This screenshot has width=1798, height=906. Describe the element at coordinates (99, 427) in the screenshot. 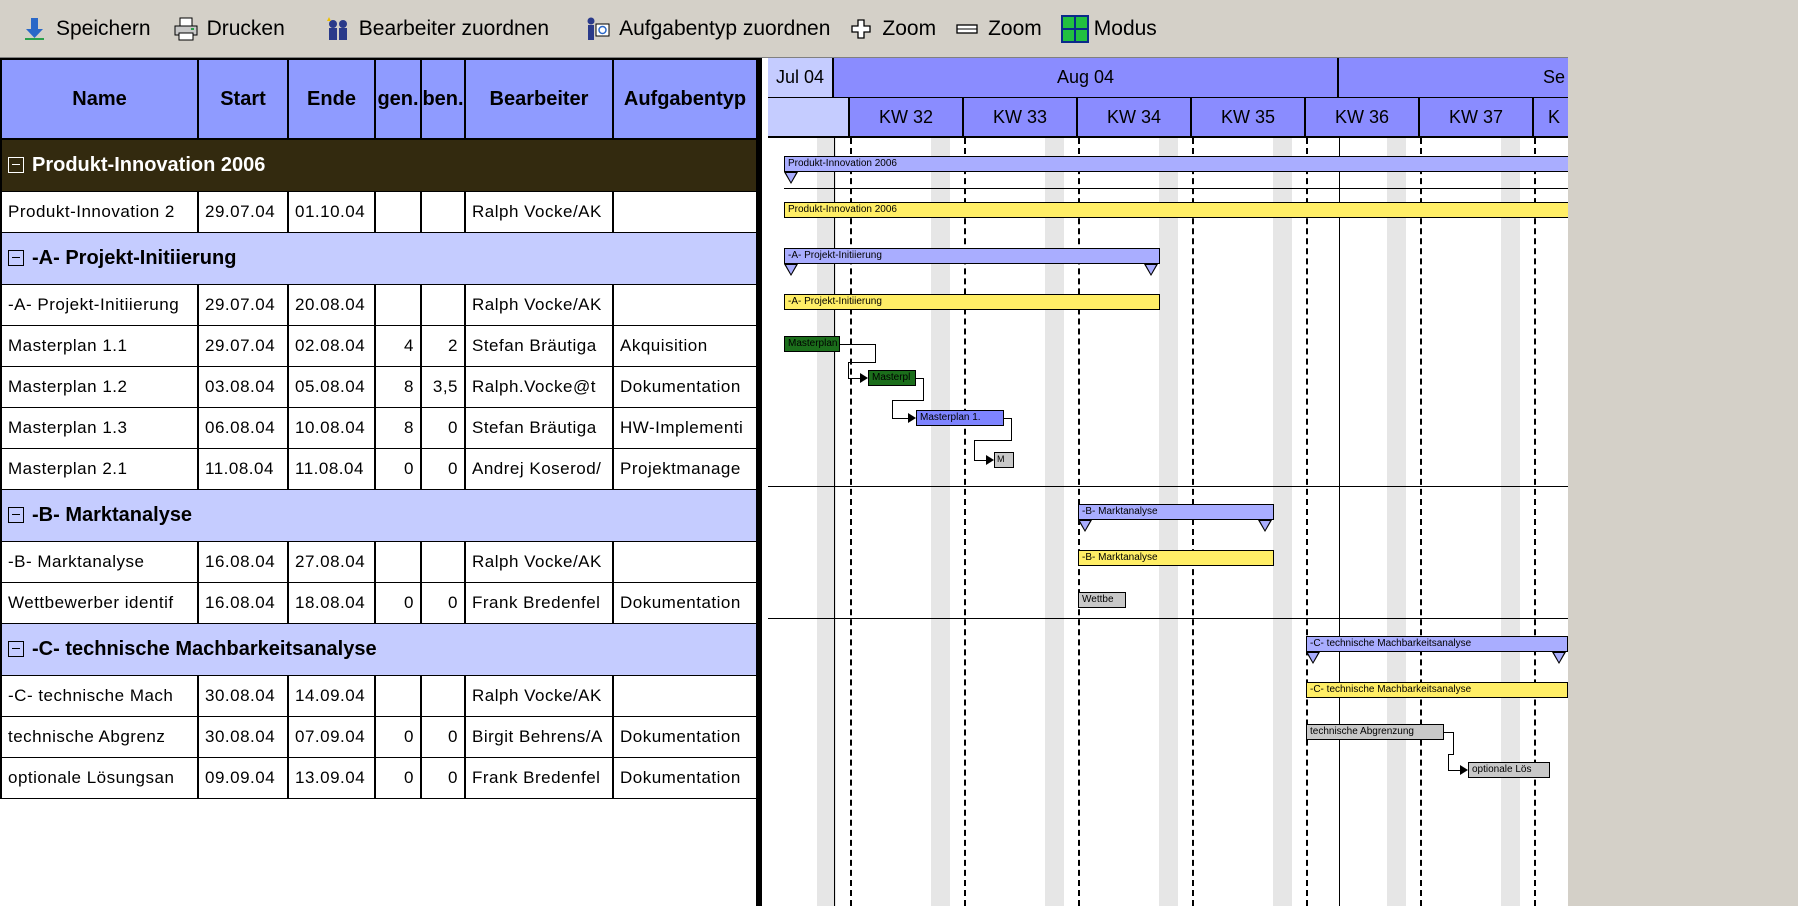

I see `cell-name: Masterplan 1.3` at that location.